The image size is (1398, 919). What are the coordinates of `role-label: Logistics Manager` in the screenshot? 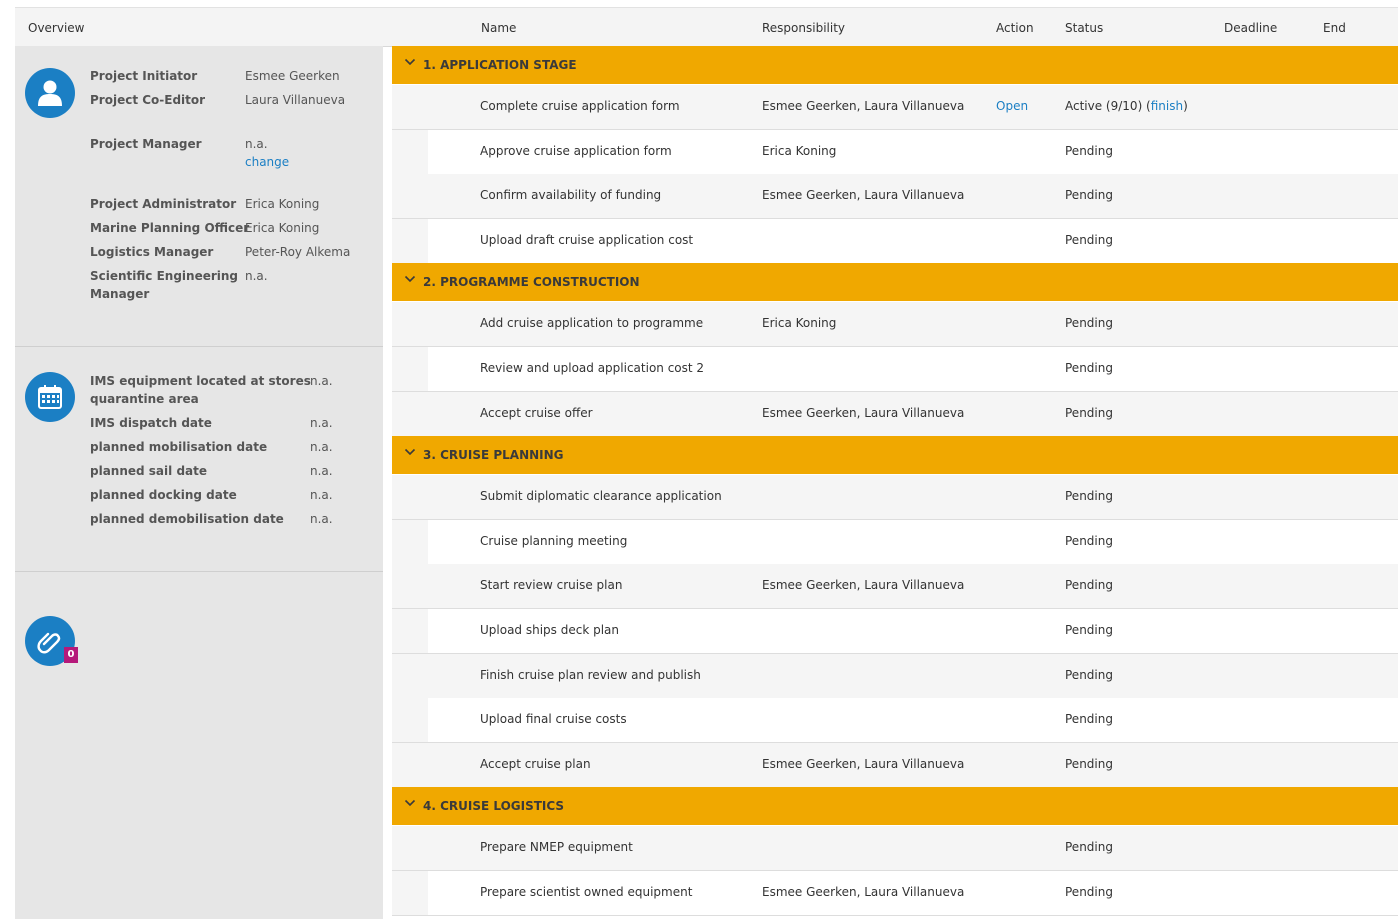 It's located at (152, 252).